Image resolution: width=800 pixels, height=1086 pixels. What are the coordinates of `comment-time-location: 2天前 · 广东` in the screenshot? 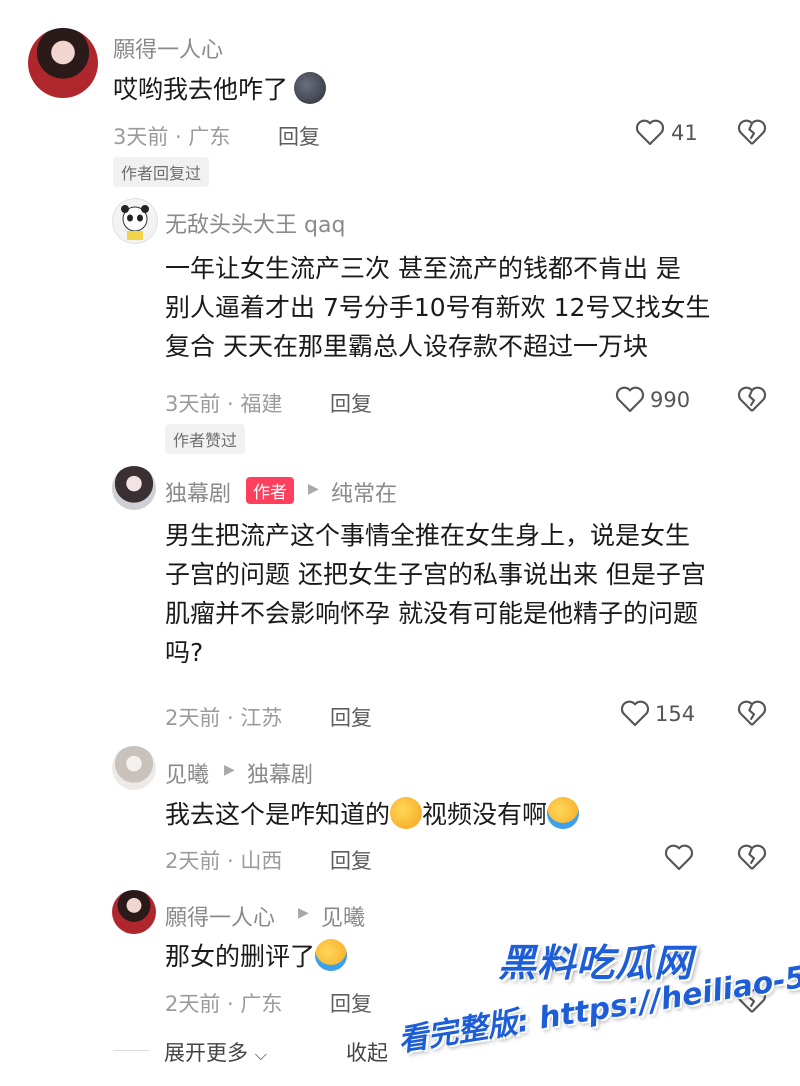 It's located at (224, 1004).